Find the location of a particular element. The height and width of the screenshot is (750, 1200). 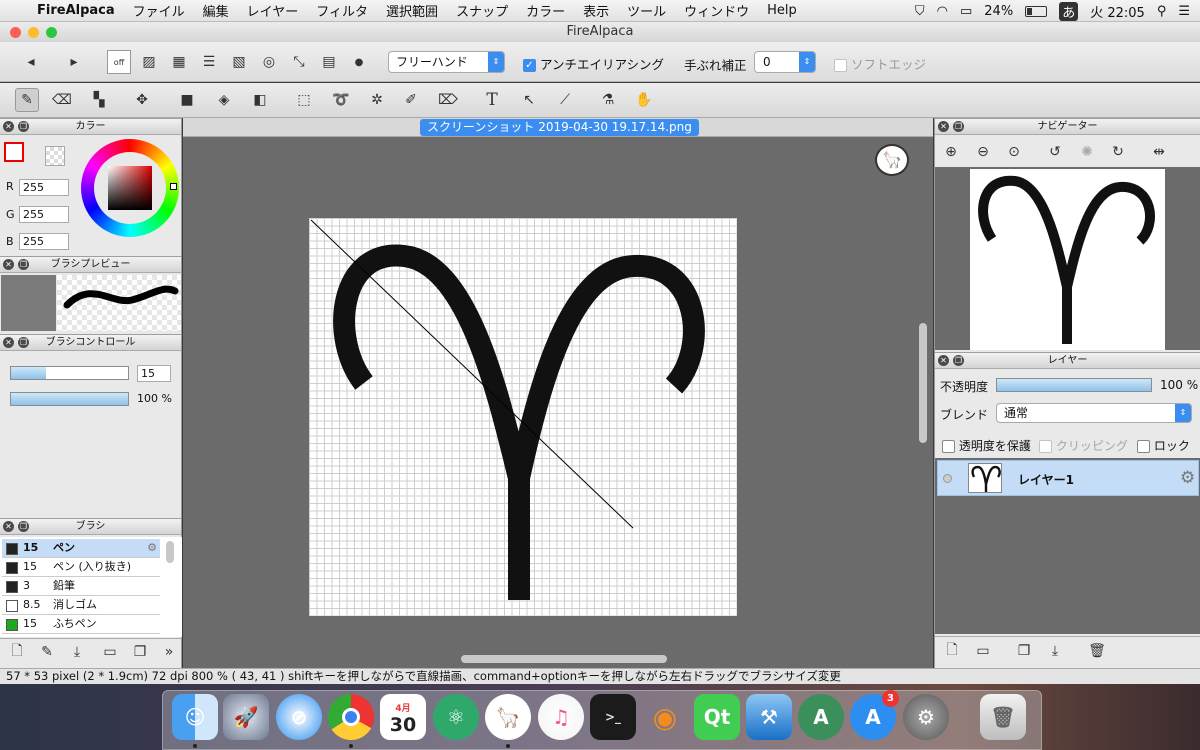

battery-icon is located at coordinates (1036, 11).